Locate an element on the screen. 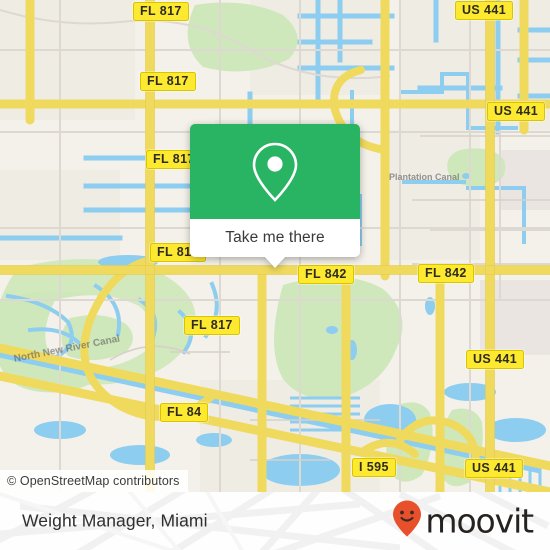 Image resolution: width=550 pixels, height=550 pixels. osm-attribution: © OpenStreetMap contributors is located at coordinates (94, 481).